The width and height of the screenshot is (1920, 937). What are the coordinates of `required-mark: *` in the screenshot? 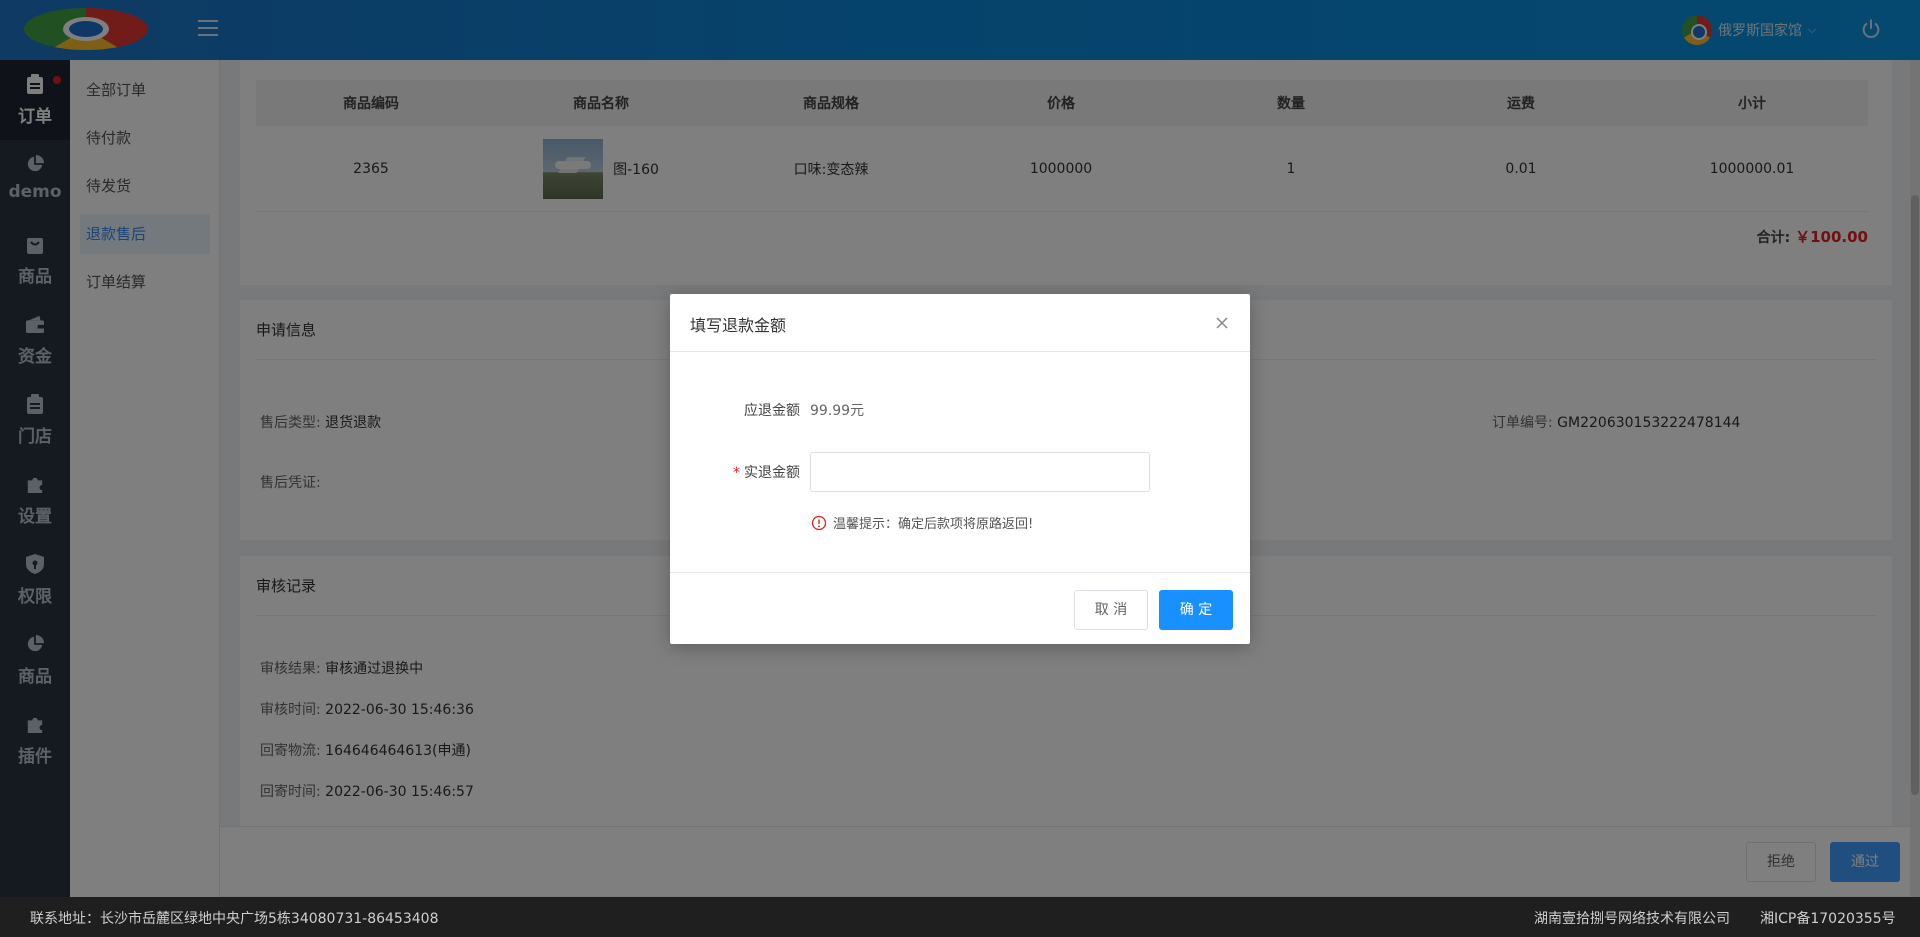 It's located at (736, 473).